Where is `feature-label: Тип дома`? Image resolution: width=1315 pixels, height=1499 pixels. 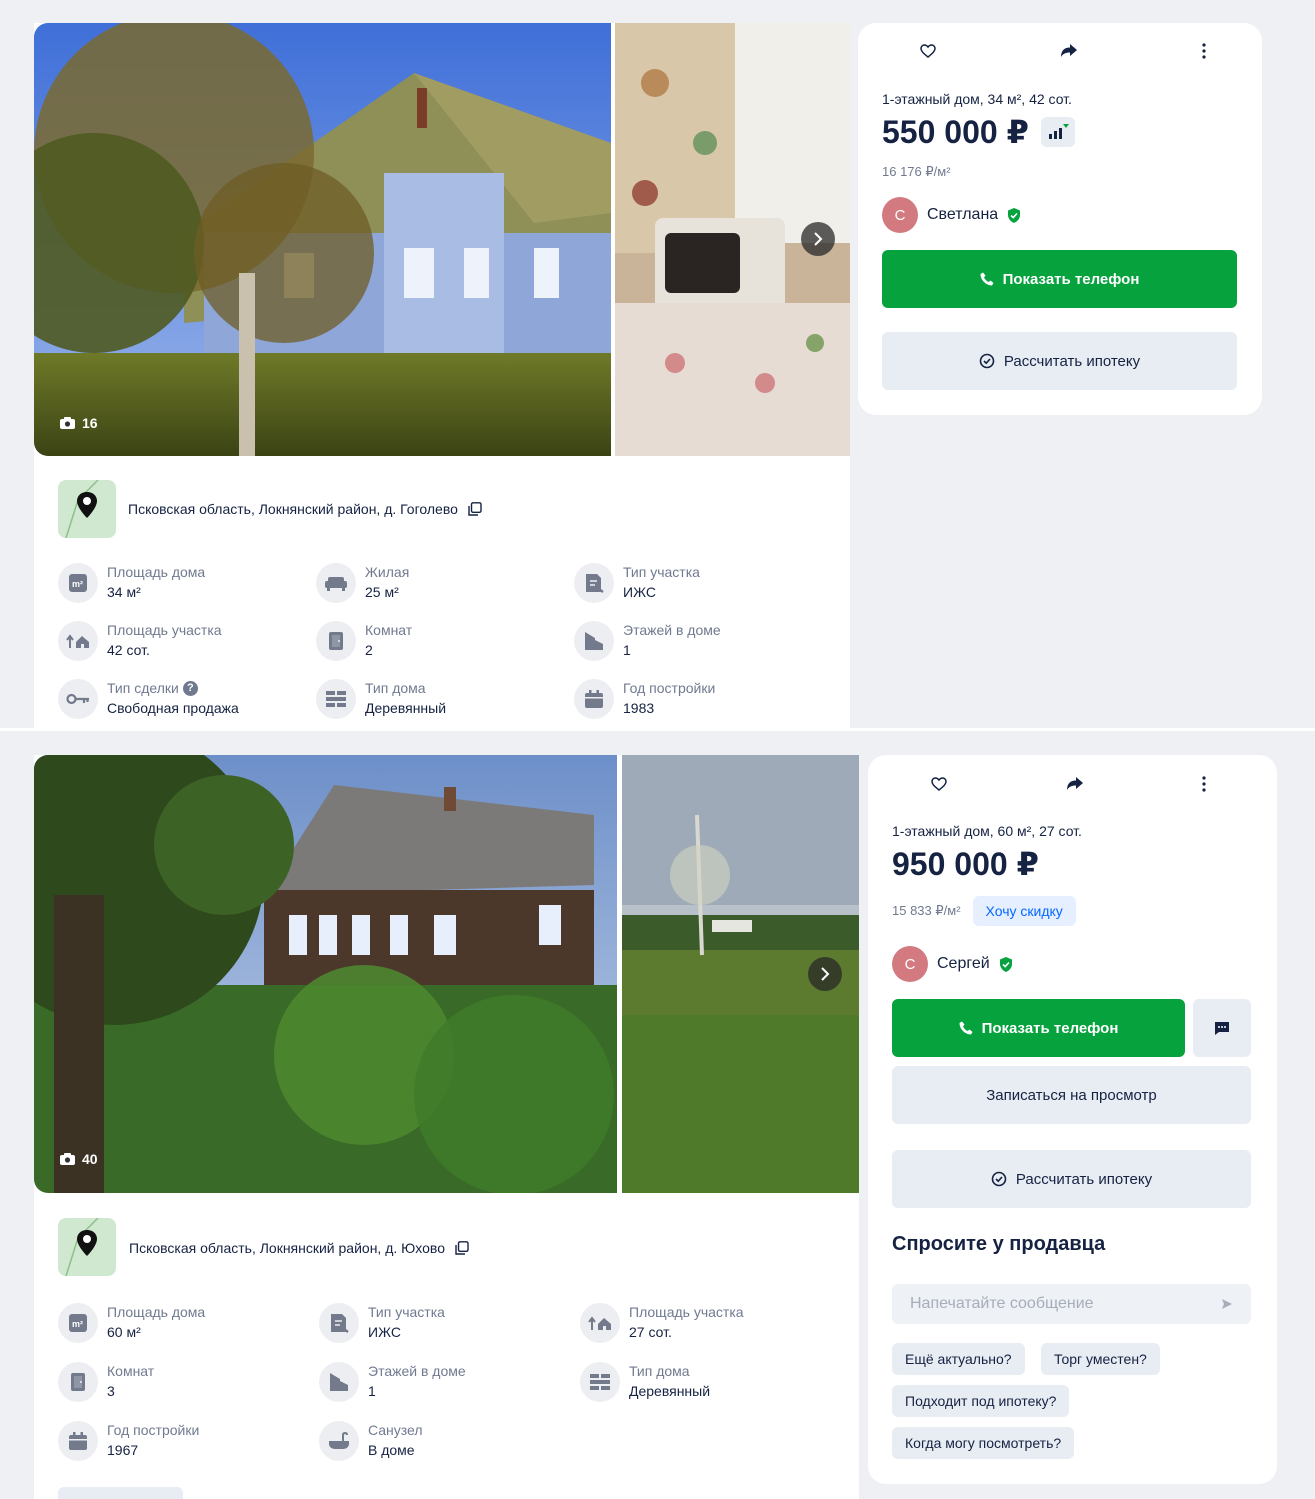 feature-label: Тип дома is located at coordinates (395, 688).